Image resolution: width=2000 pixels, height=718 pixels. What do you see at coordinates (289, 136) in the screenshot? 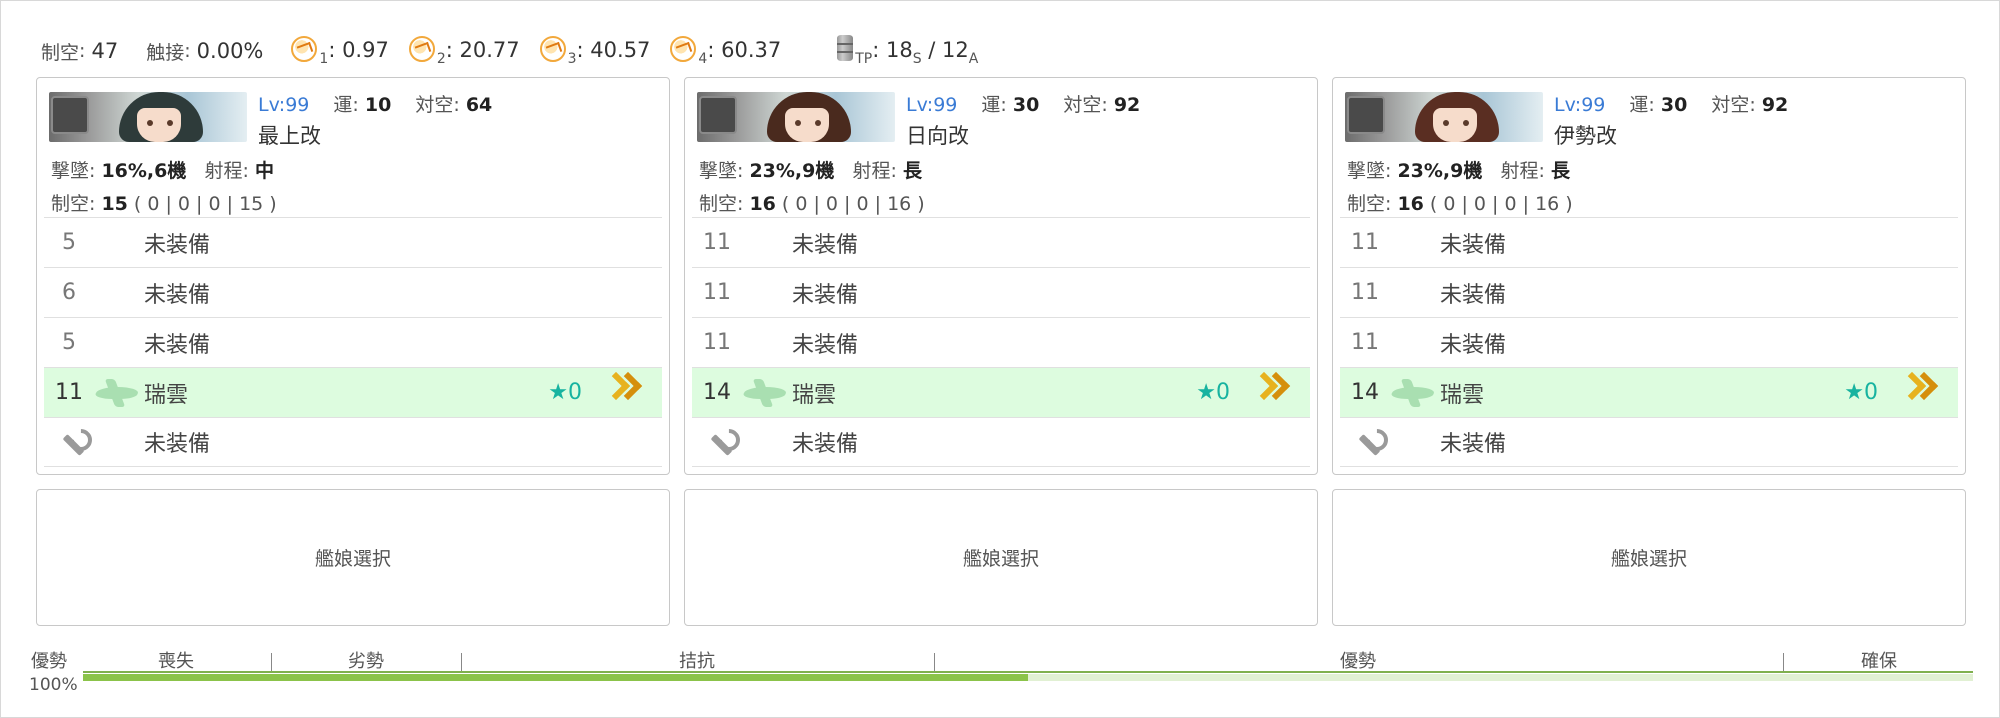
I see `ship-name: 最上改` at bounding box center [289, 136].